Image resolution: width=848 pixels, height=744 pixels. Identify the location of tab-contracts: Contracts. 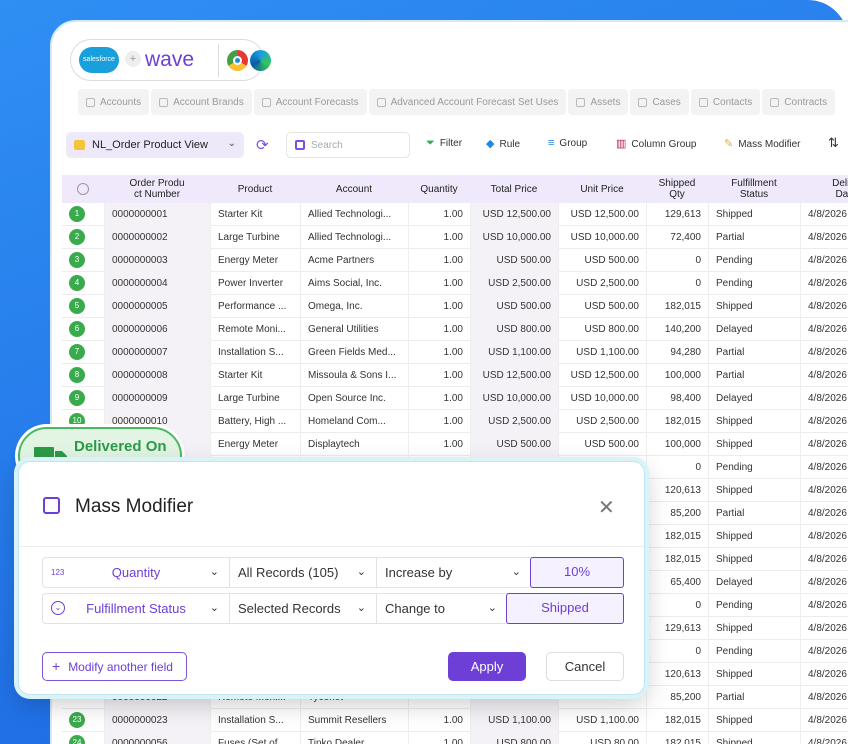
(799, 102).